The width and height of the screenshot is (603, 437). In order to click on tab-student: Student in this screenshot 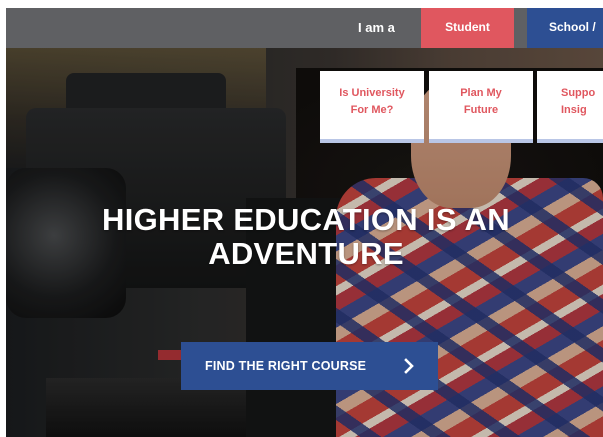, I will do `click(467, 28)`.